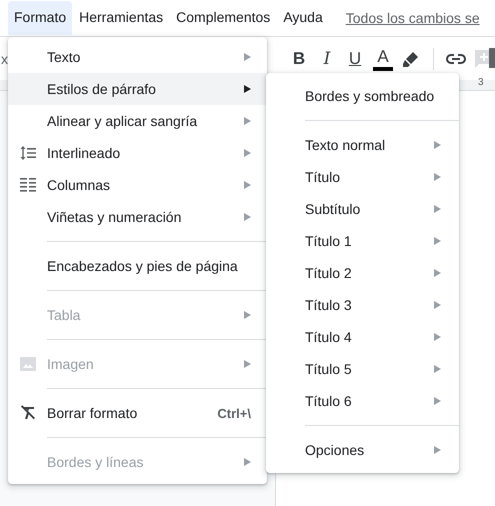  I want to click on menu-bar-item: Herramientas, so click(121, 18).